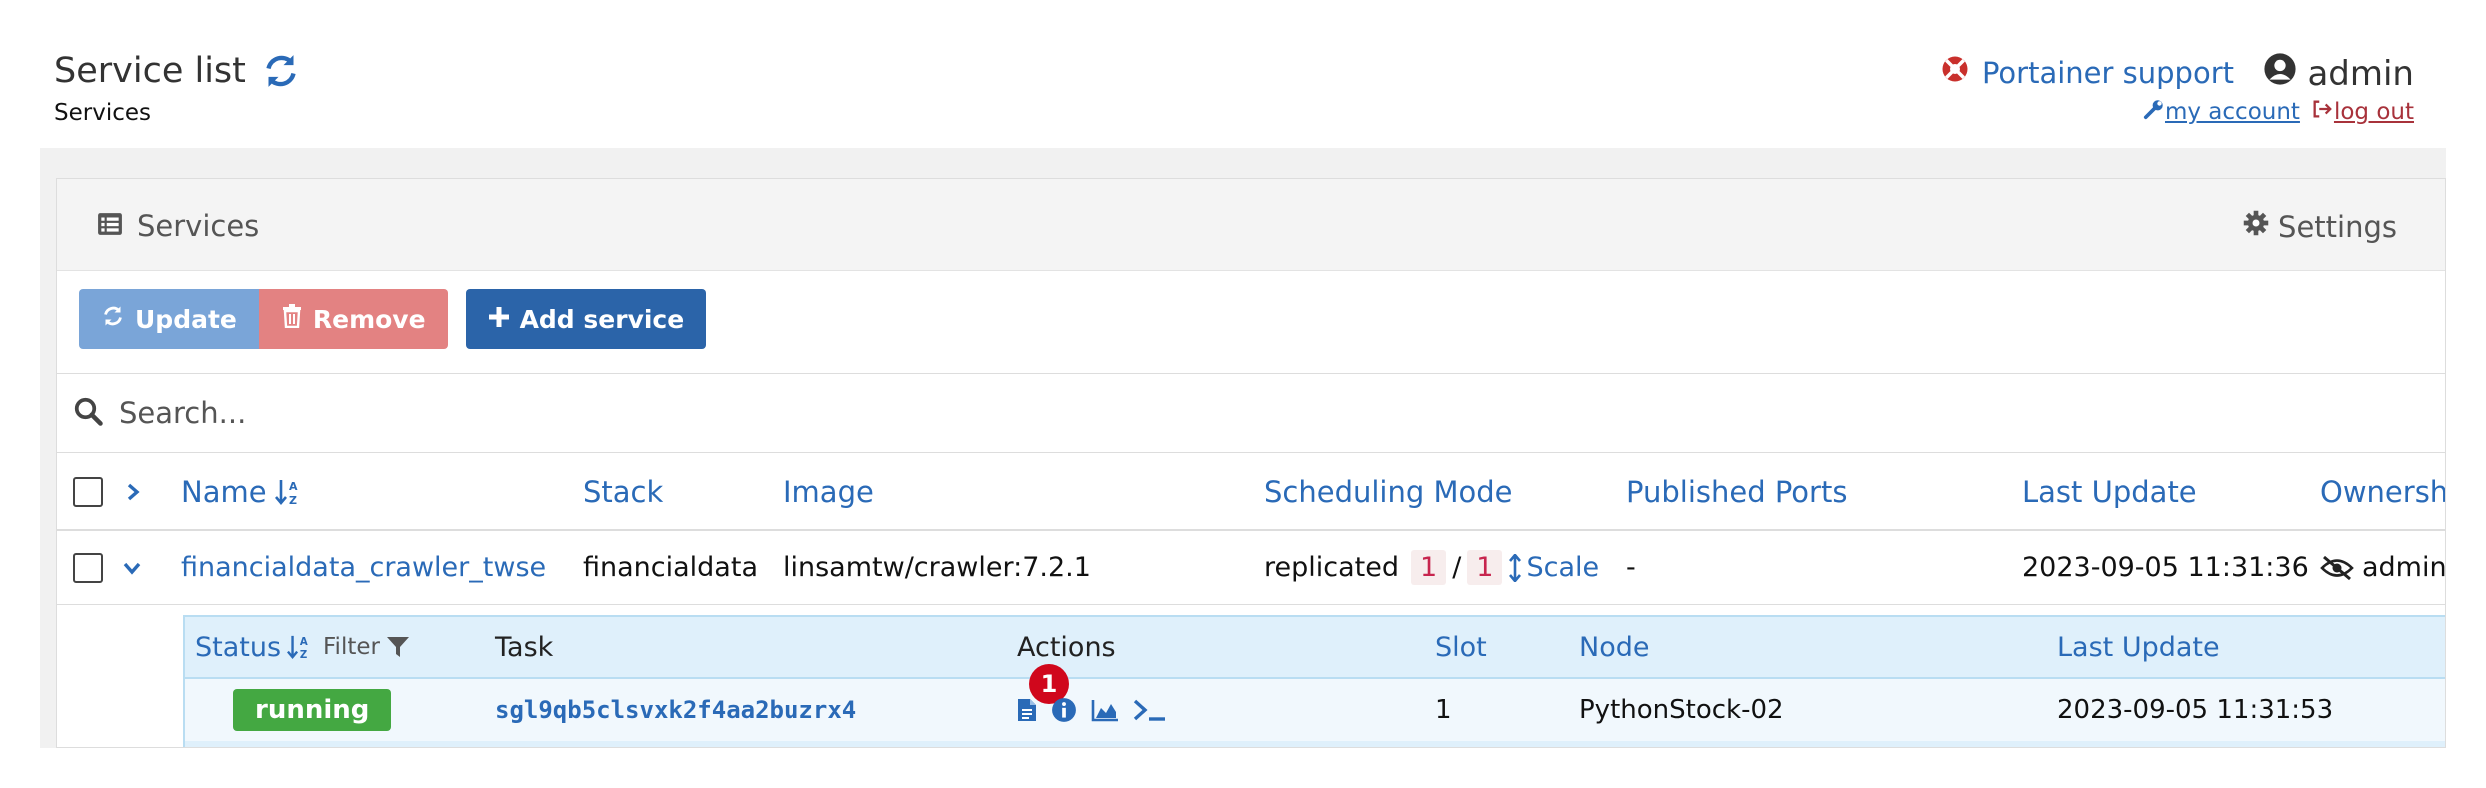  I want to click on search-input, so click(819, 413).